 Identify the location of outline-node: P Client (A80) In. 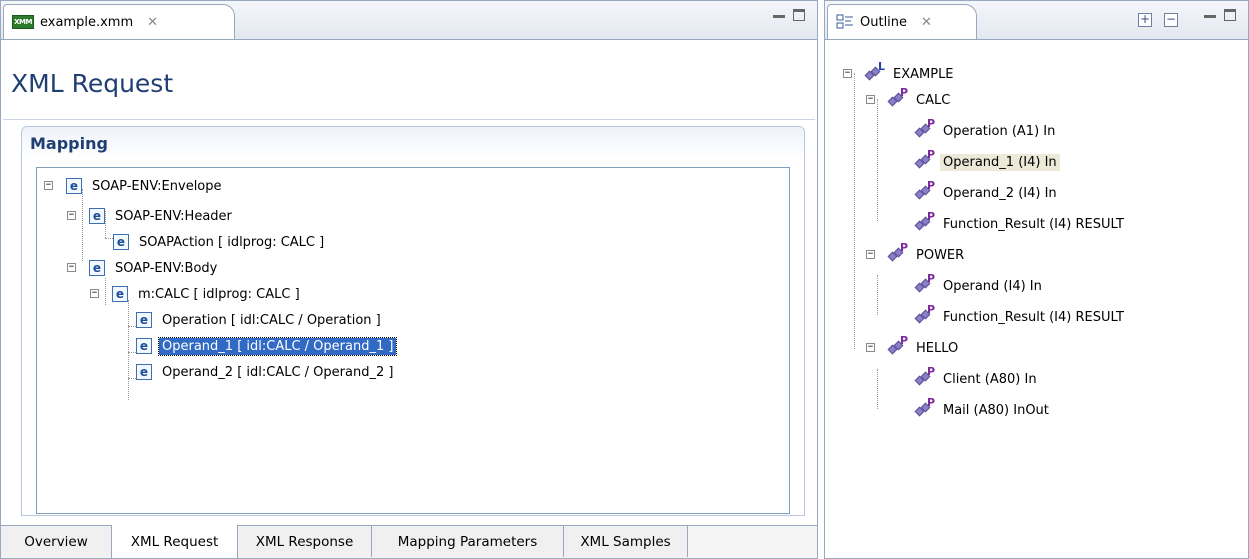
(976, 377).